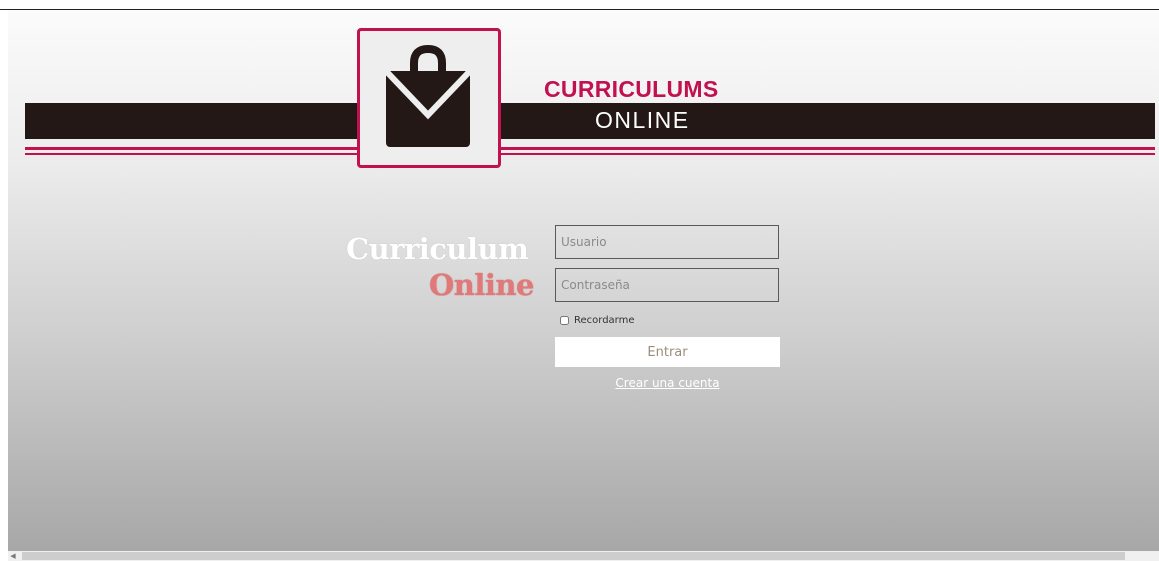 This screenshot has width=1159, height=561. What do you see at coordinates (631, 89) in the screenshot?
I see `brand-title: CURRICULUMS` at bounding box center [631, 89].